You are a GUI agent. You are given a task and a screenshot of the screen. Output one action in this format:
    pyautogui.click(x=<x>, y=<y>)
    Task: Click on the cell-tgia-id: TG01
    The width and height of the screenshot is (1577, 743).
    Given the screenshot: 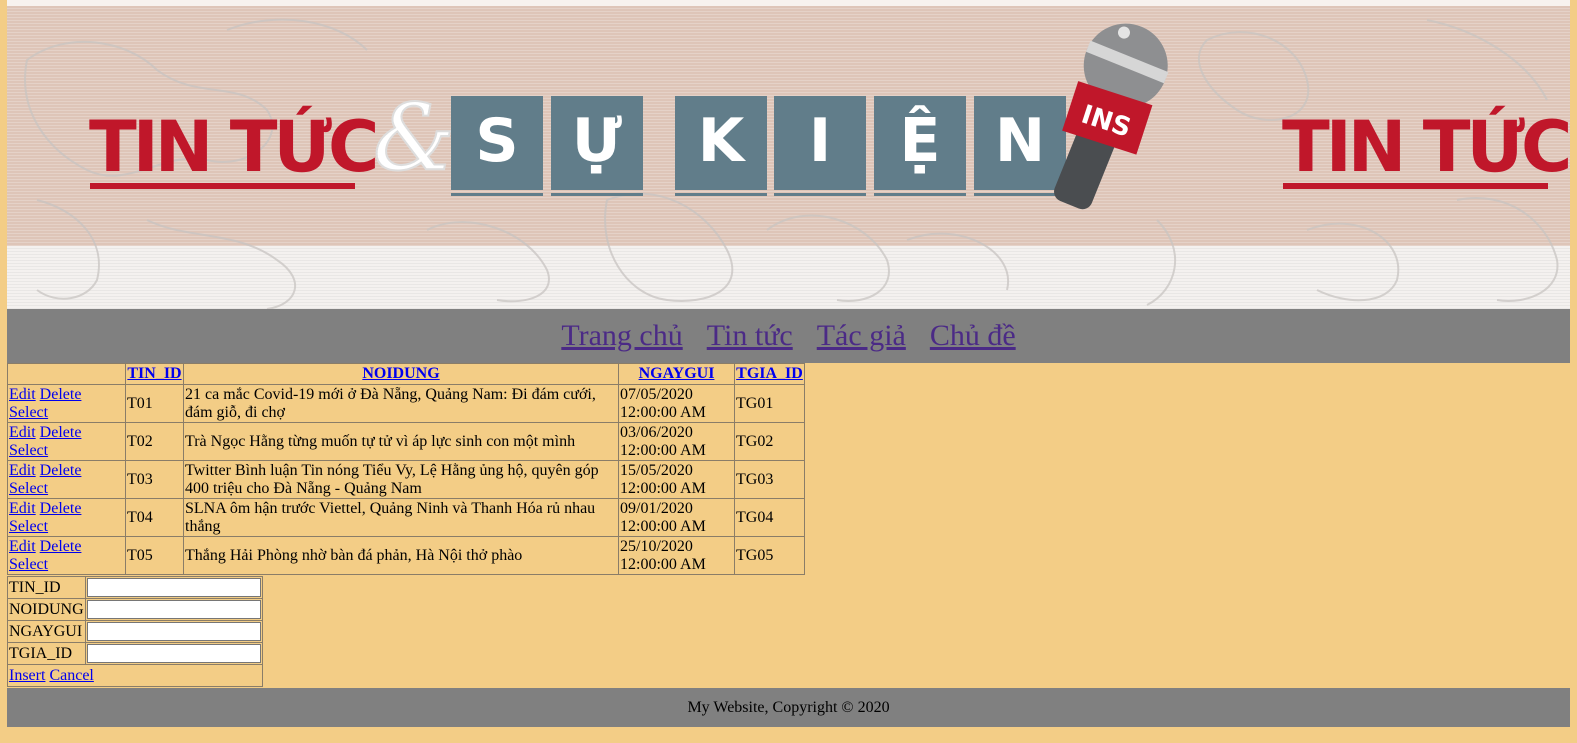 What is the action you would take?
    pyautogui.click(x=769, y=403)
    